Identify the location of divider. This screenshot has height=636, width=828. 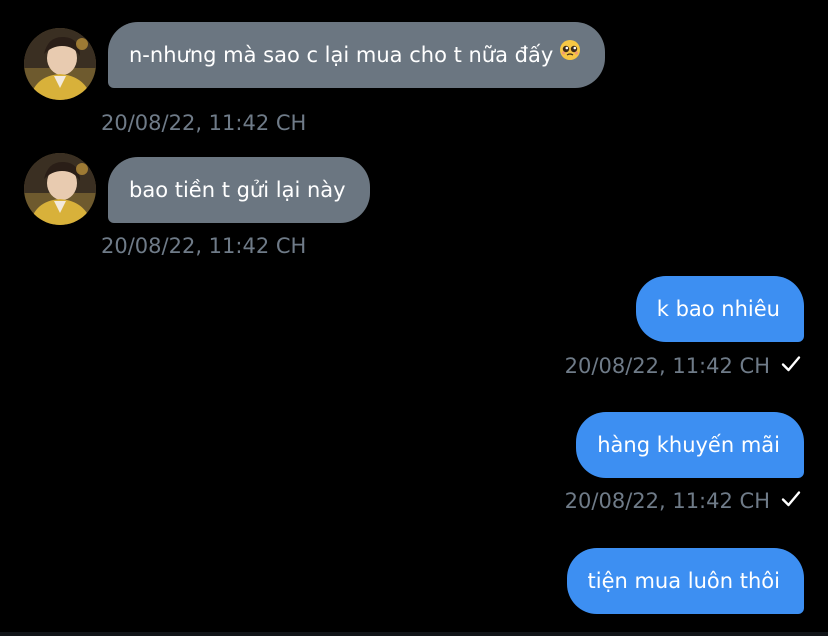
(414, 634).